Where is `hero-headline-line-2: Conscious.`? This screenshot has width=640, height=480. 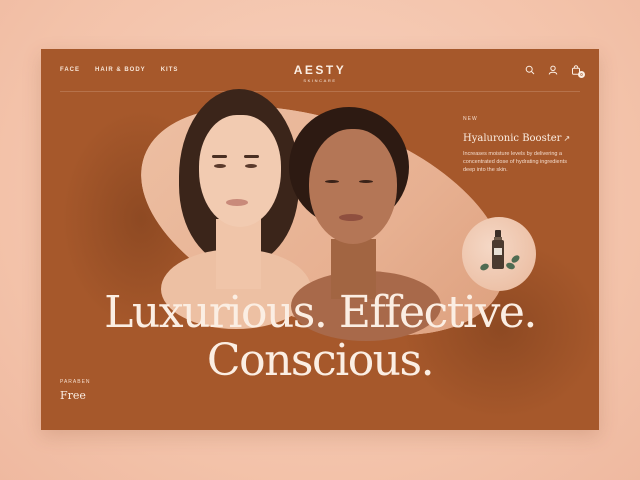
hero-headline-line-2: Conscious. is located at coordinates (320, 360).